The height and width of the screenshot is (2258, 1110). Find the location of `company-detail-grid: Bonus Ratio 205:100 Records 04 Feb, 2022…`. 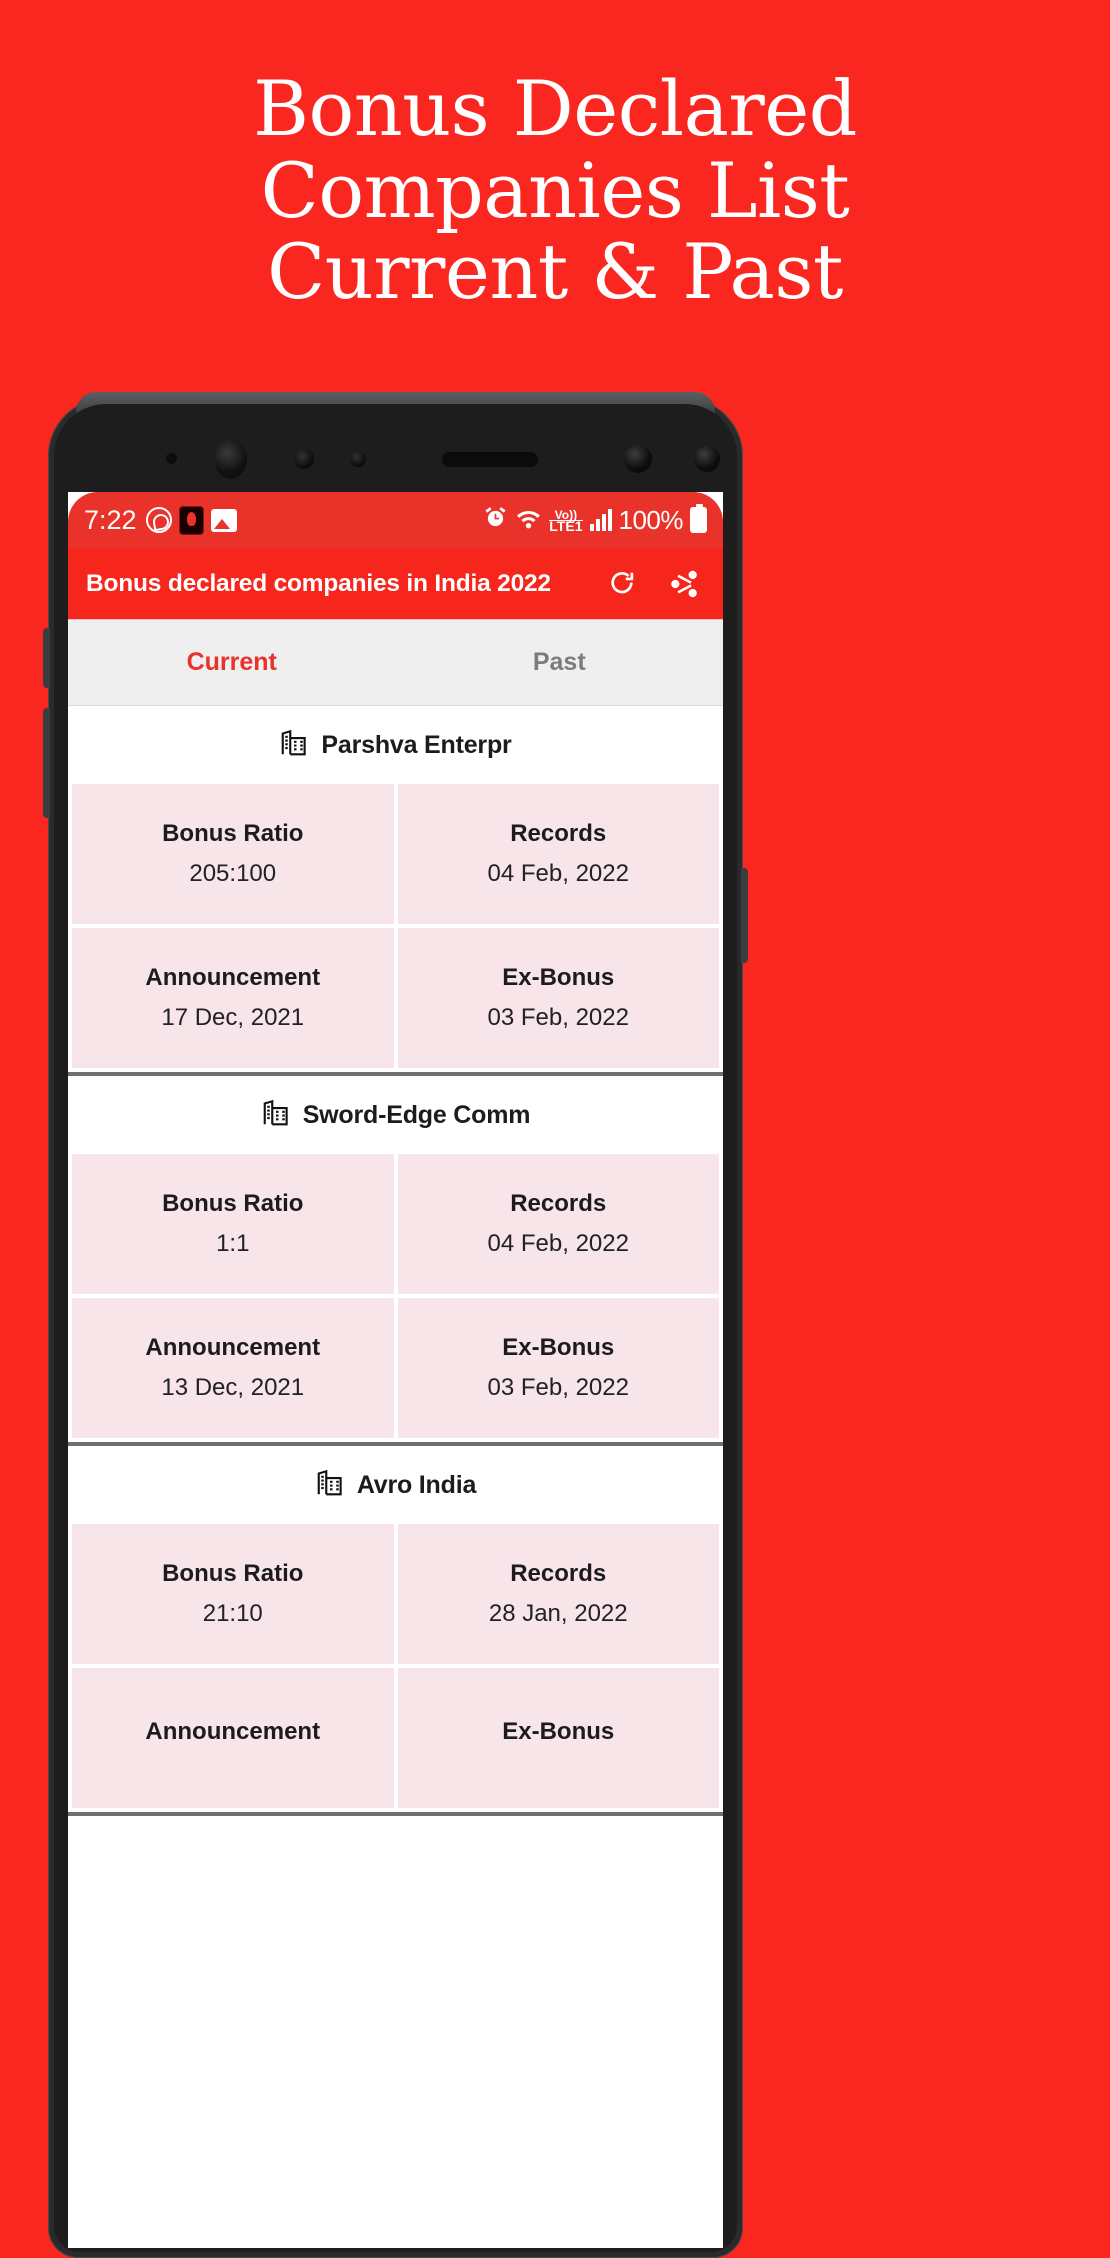

company-detail-grid: Bonus Ratio 205:100 Records 04 Feb, 2022… is located at coordinates (395, 928).